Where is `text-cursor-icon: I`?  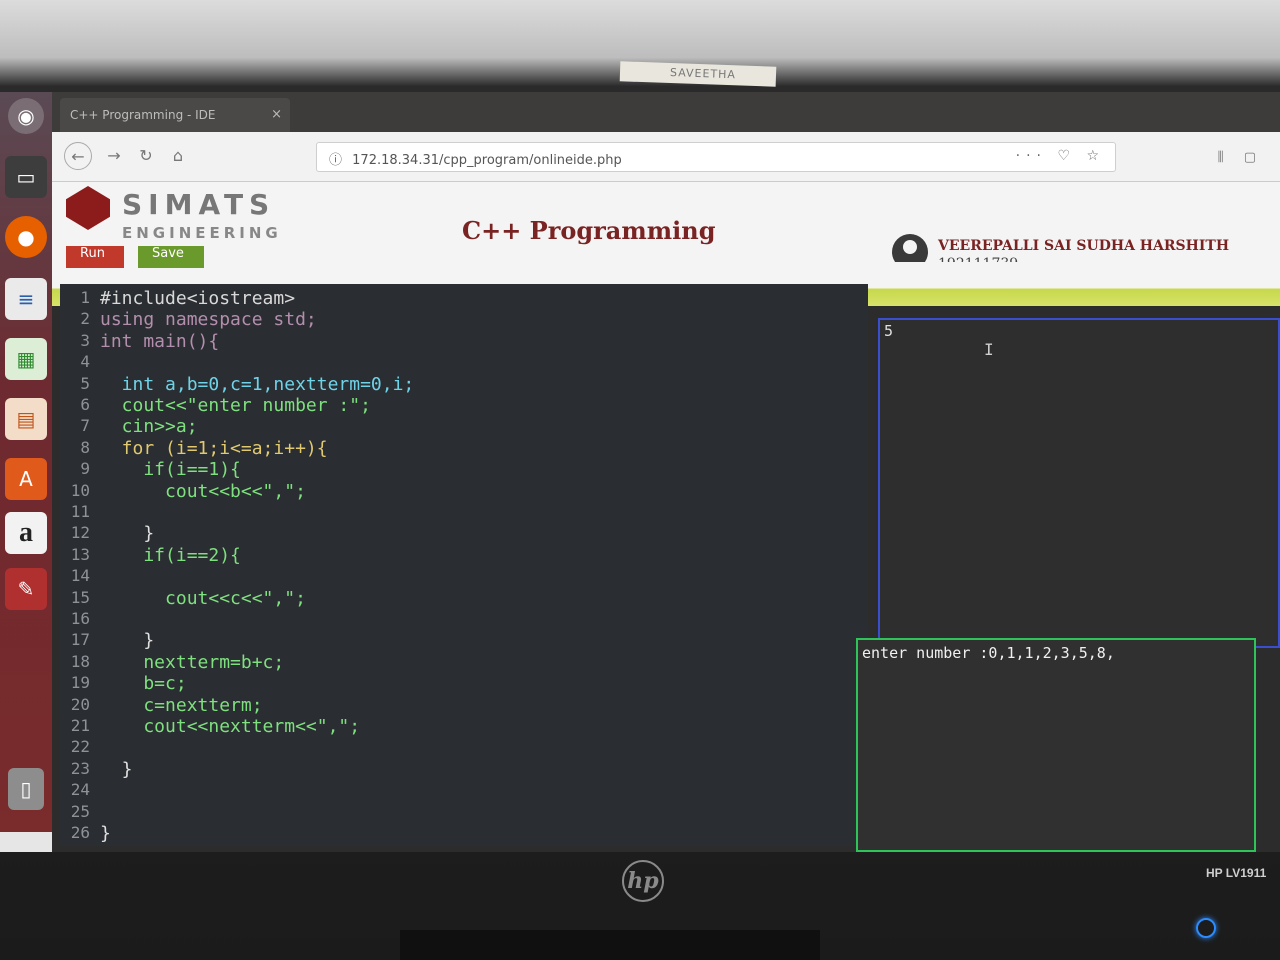
text-cursor-icon: I is located at coordinates (989, 349).